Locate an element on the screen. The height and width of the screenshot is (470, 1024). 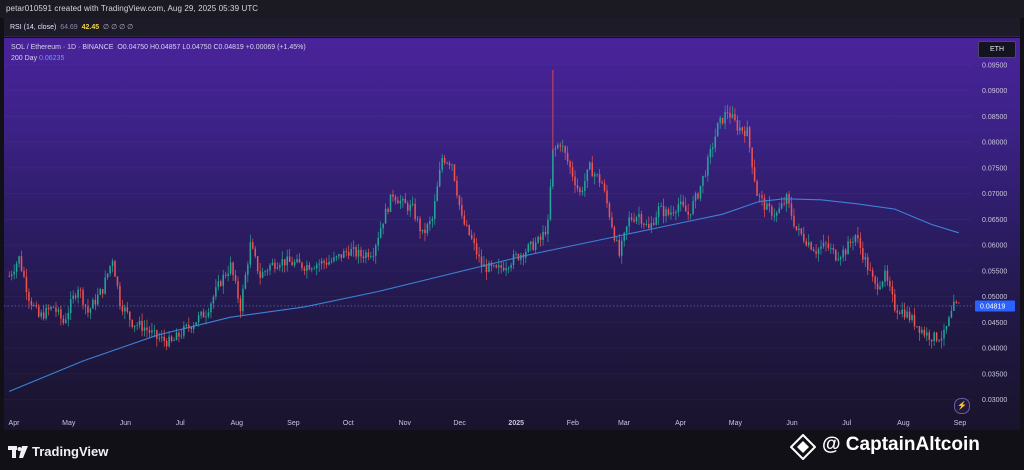
tradingview-logo: TradingView is located at coordinates (63, 452).